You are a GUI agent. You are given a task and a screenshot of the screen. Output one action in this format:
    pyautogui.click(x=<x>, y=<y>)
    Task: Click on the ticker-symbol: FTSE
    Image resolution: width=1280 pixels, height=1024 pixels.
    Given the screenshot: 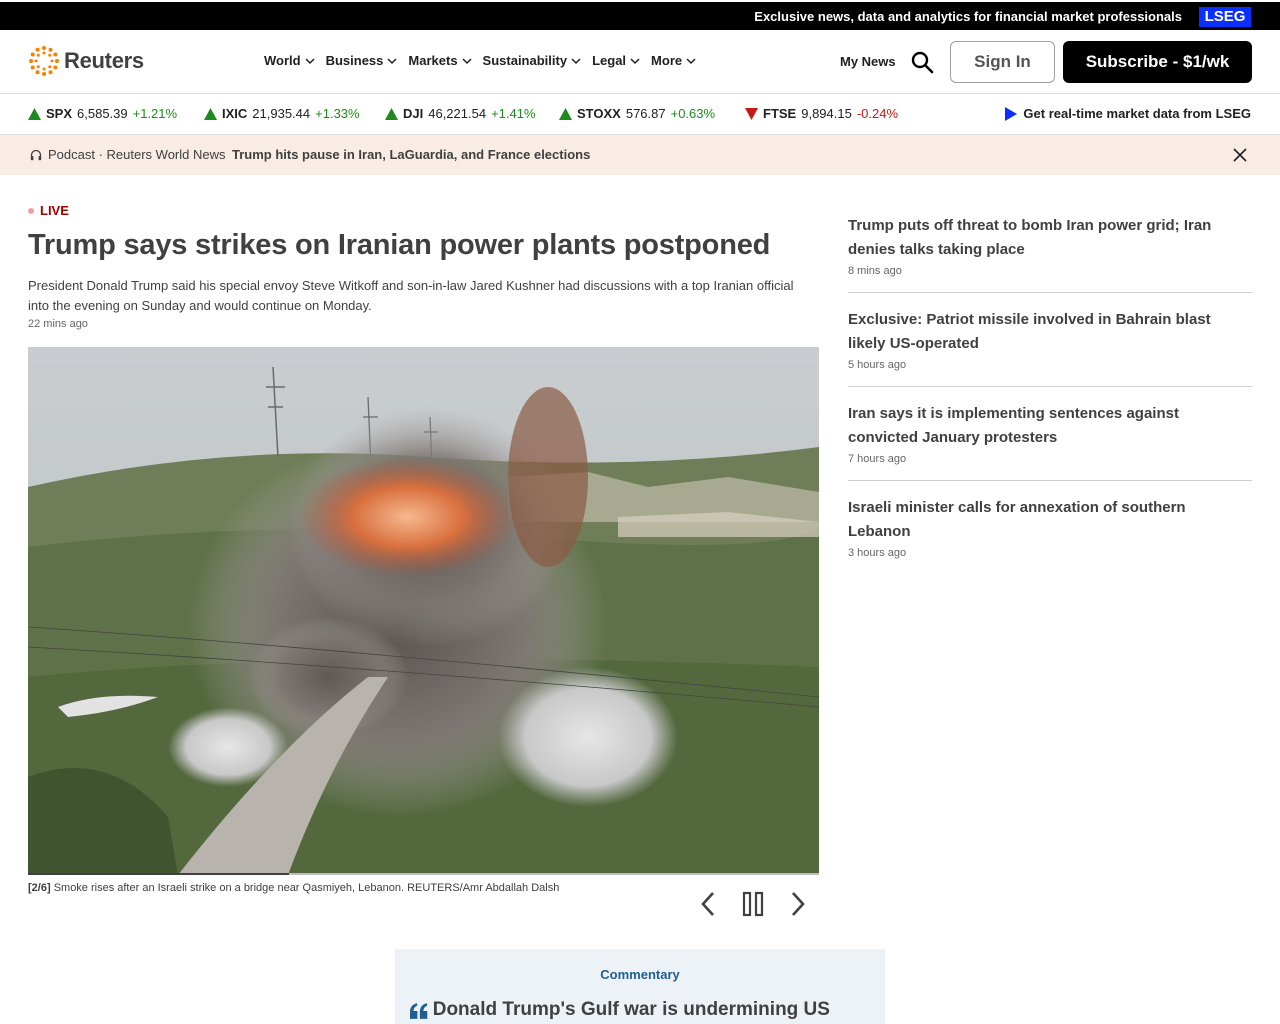 What is the action you would take?
    pyautogui.click(x=780, y=113)
    